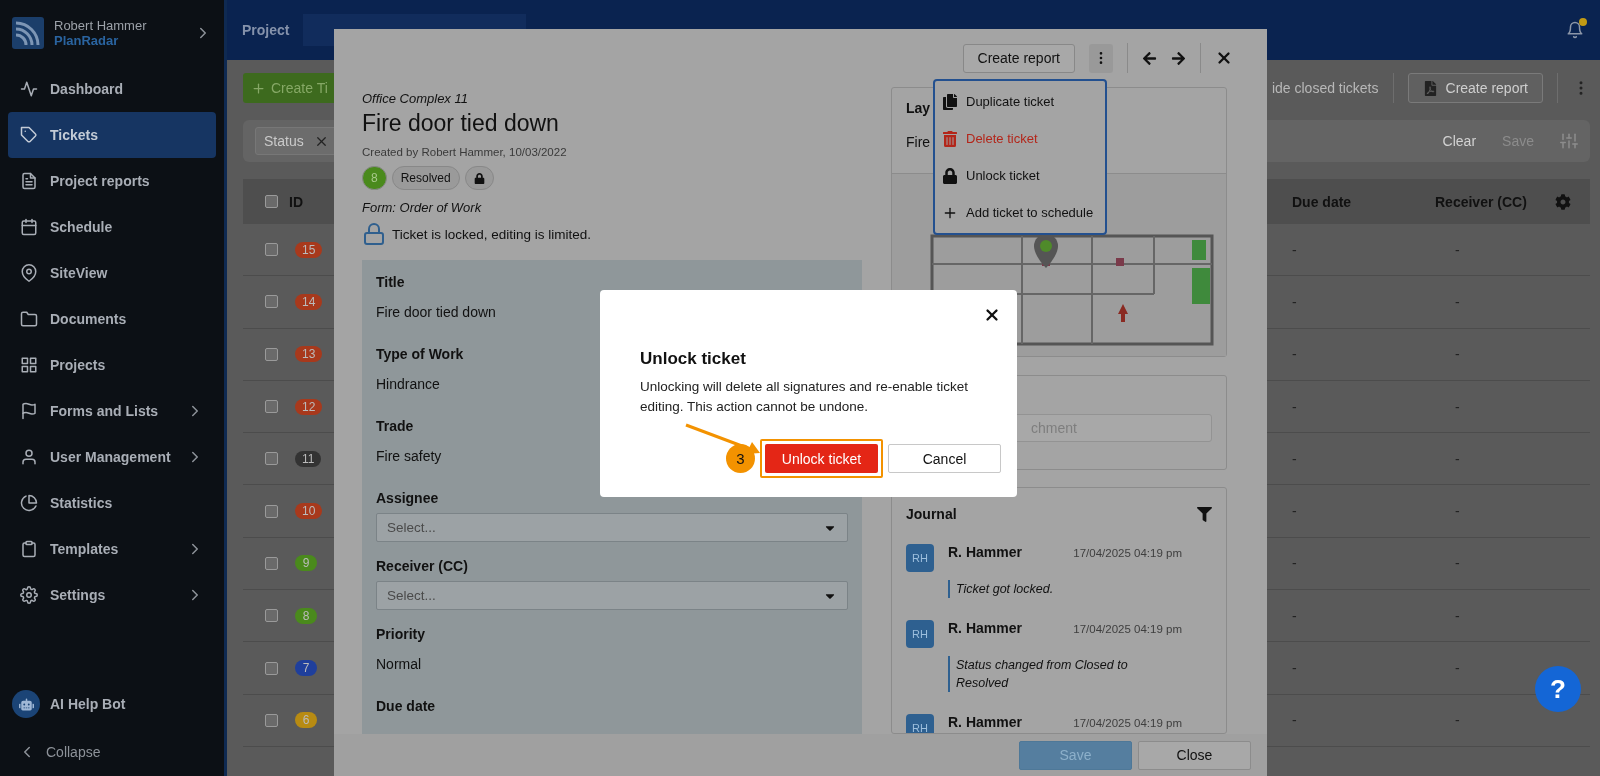  I want to click on ticket-id-badge: 6, so click(306, 720).